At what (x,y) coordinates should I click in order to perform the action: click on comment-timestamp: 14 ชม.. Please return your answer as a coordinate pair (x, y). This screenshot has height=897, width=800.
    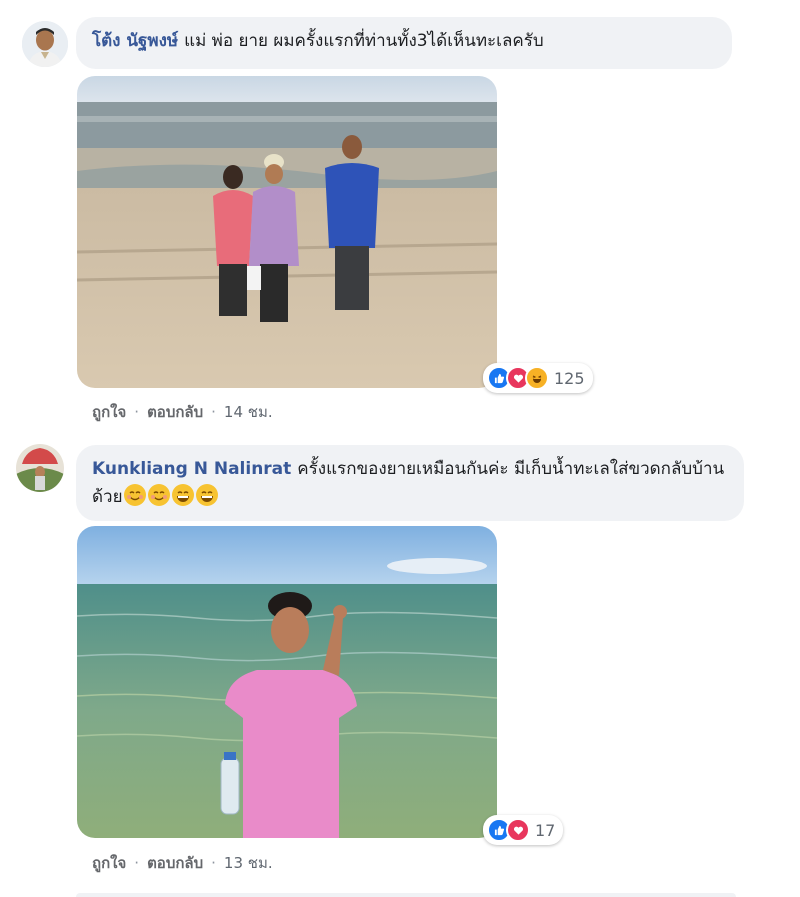
    Looking at the image, I should click on (248, 412).